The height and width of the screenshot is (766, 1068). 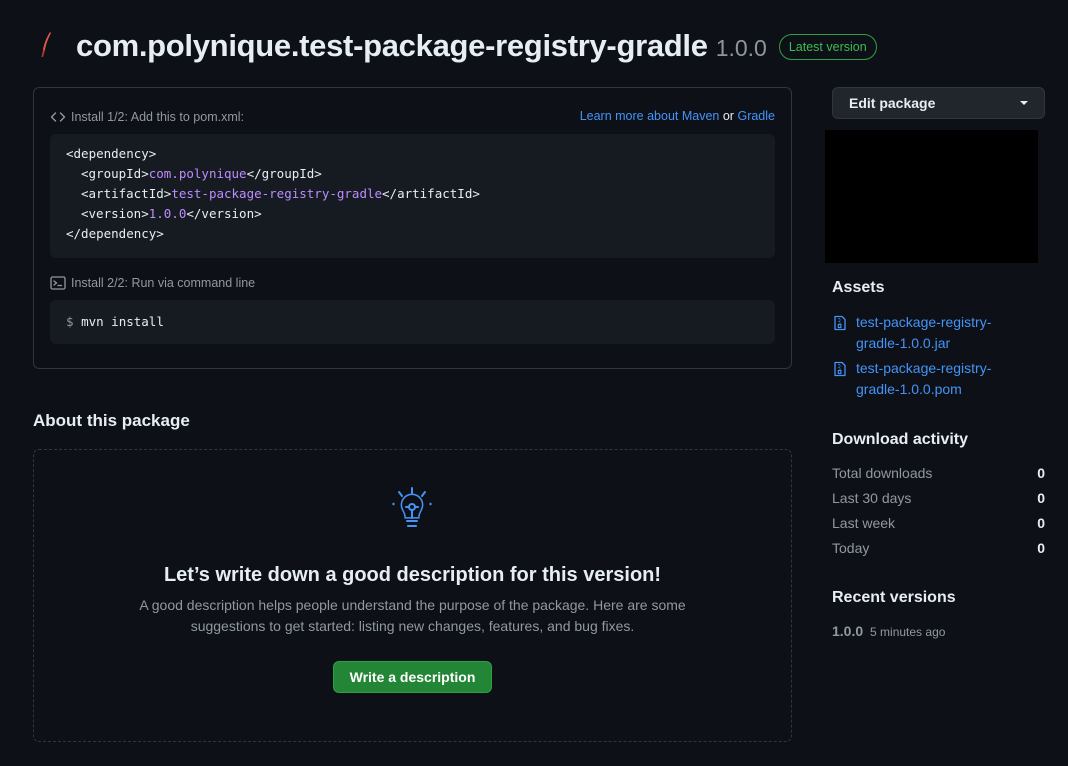 I want to click on stat-total-downloads: Total downloads 0, so click(x=938, y=473).